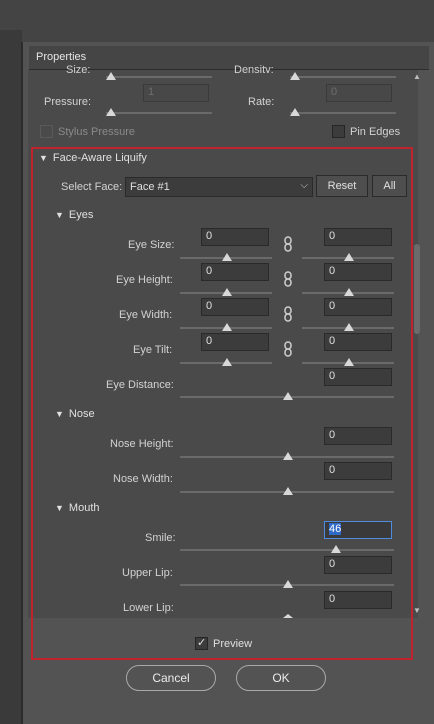 Image resolution: width=434 pixels, height=724 pixels. I want to click on density-slider-thumb, so click(295, 76).